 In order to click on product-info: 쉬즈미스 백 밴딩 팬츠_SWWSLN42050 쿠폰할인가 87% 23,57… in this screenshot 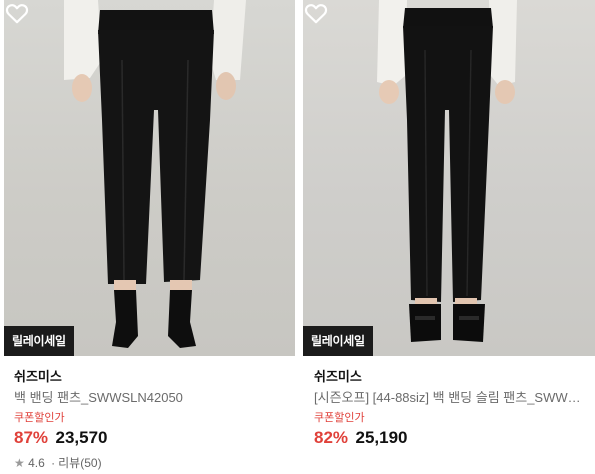, I will do `click(152, 419)`.